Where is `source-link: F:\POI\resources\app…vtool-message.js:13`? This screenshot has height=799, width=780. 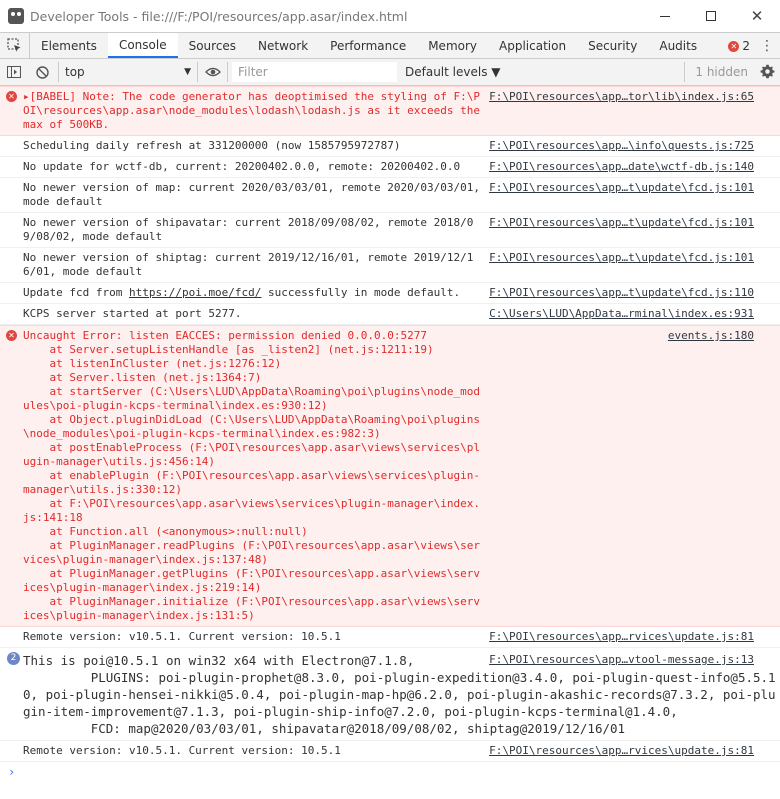
source-link: F:\POI\resources\app…vtool-message.js:13 is located at coordinates (621, 659).